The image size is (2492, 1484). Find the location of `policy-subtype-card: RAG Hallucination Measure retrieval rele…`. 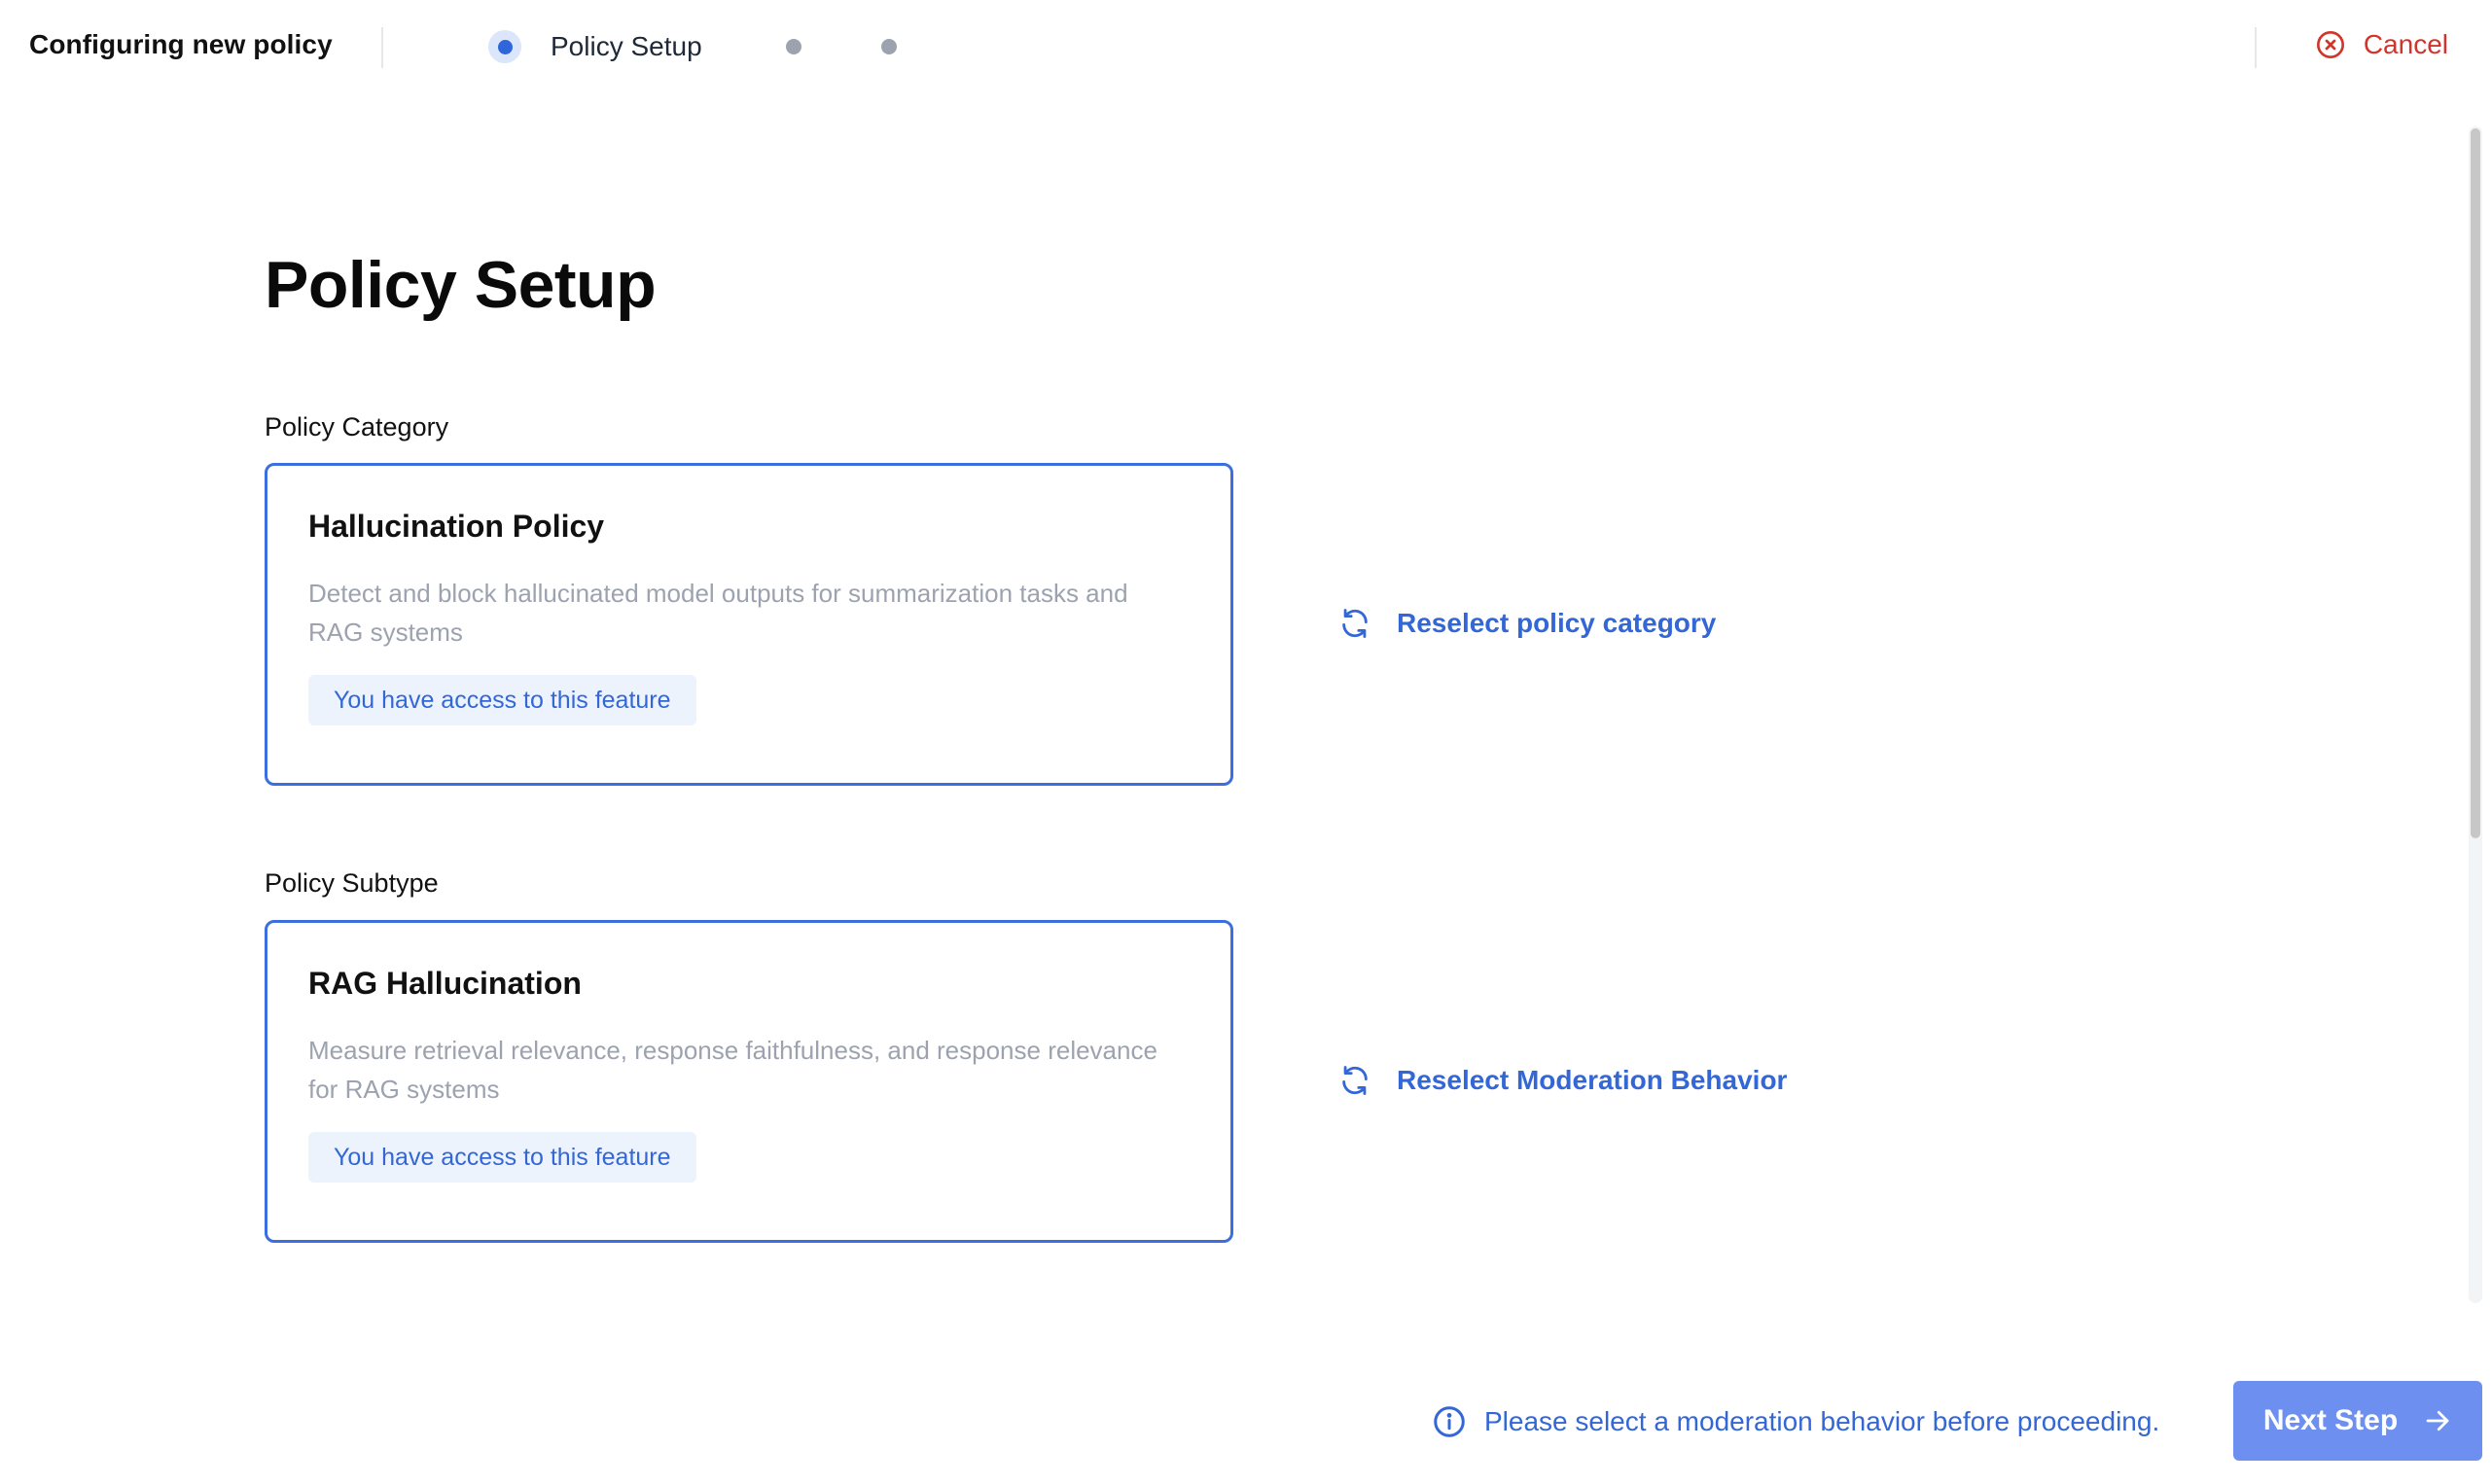

policy-subtype-card: RAG Hallucination Measure retrieval rele… is located at coordinates (749, 1081).